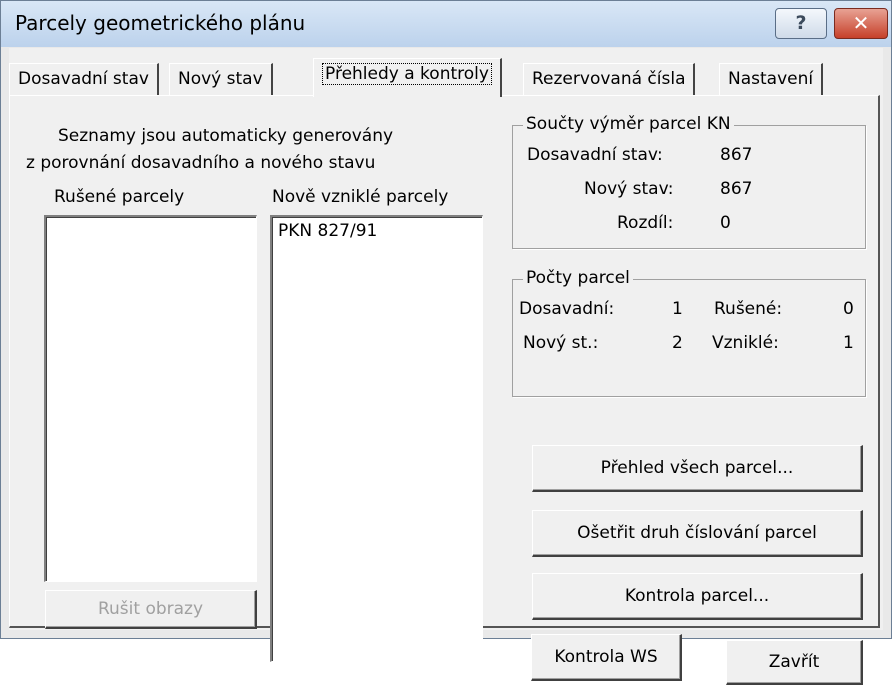  I want to click on info-text-line1: Seznamy jsou automaticky generovány, so click(226, 136).